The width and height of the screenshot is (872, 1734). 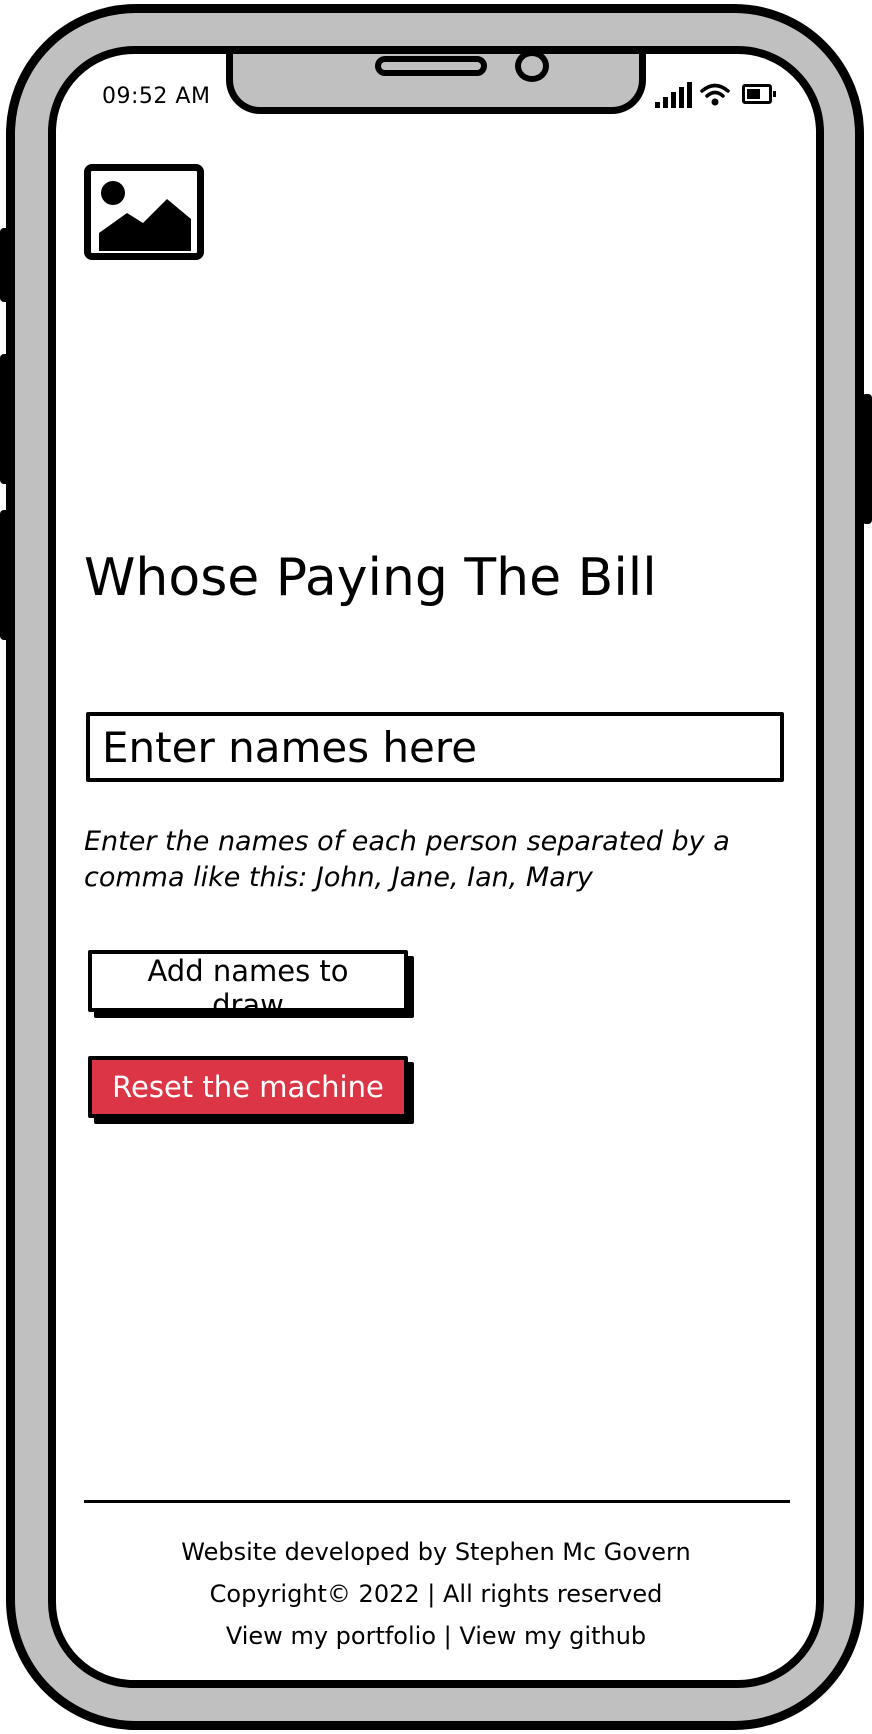 What do you see at coordinates (532, 68) in the screenshot?
I see `camera-icon` at bounding box center [532, 68].